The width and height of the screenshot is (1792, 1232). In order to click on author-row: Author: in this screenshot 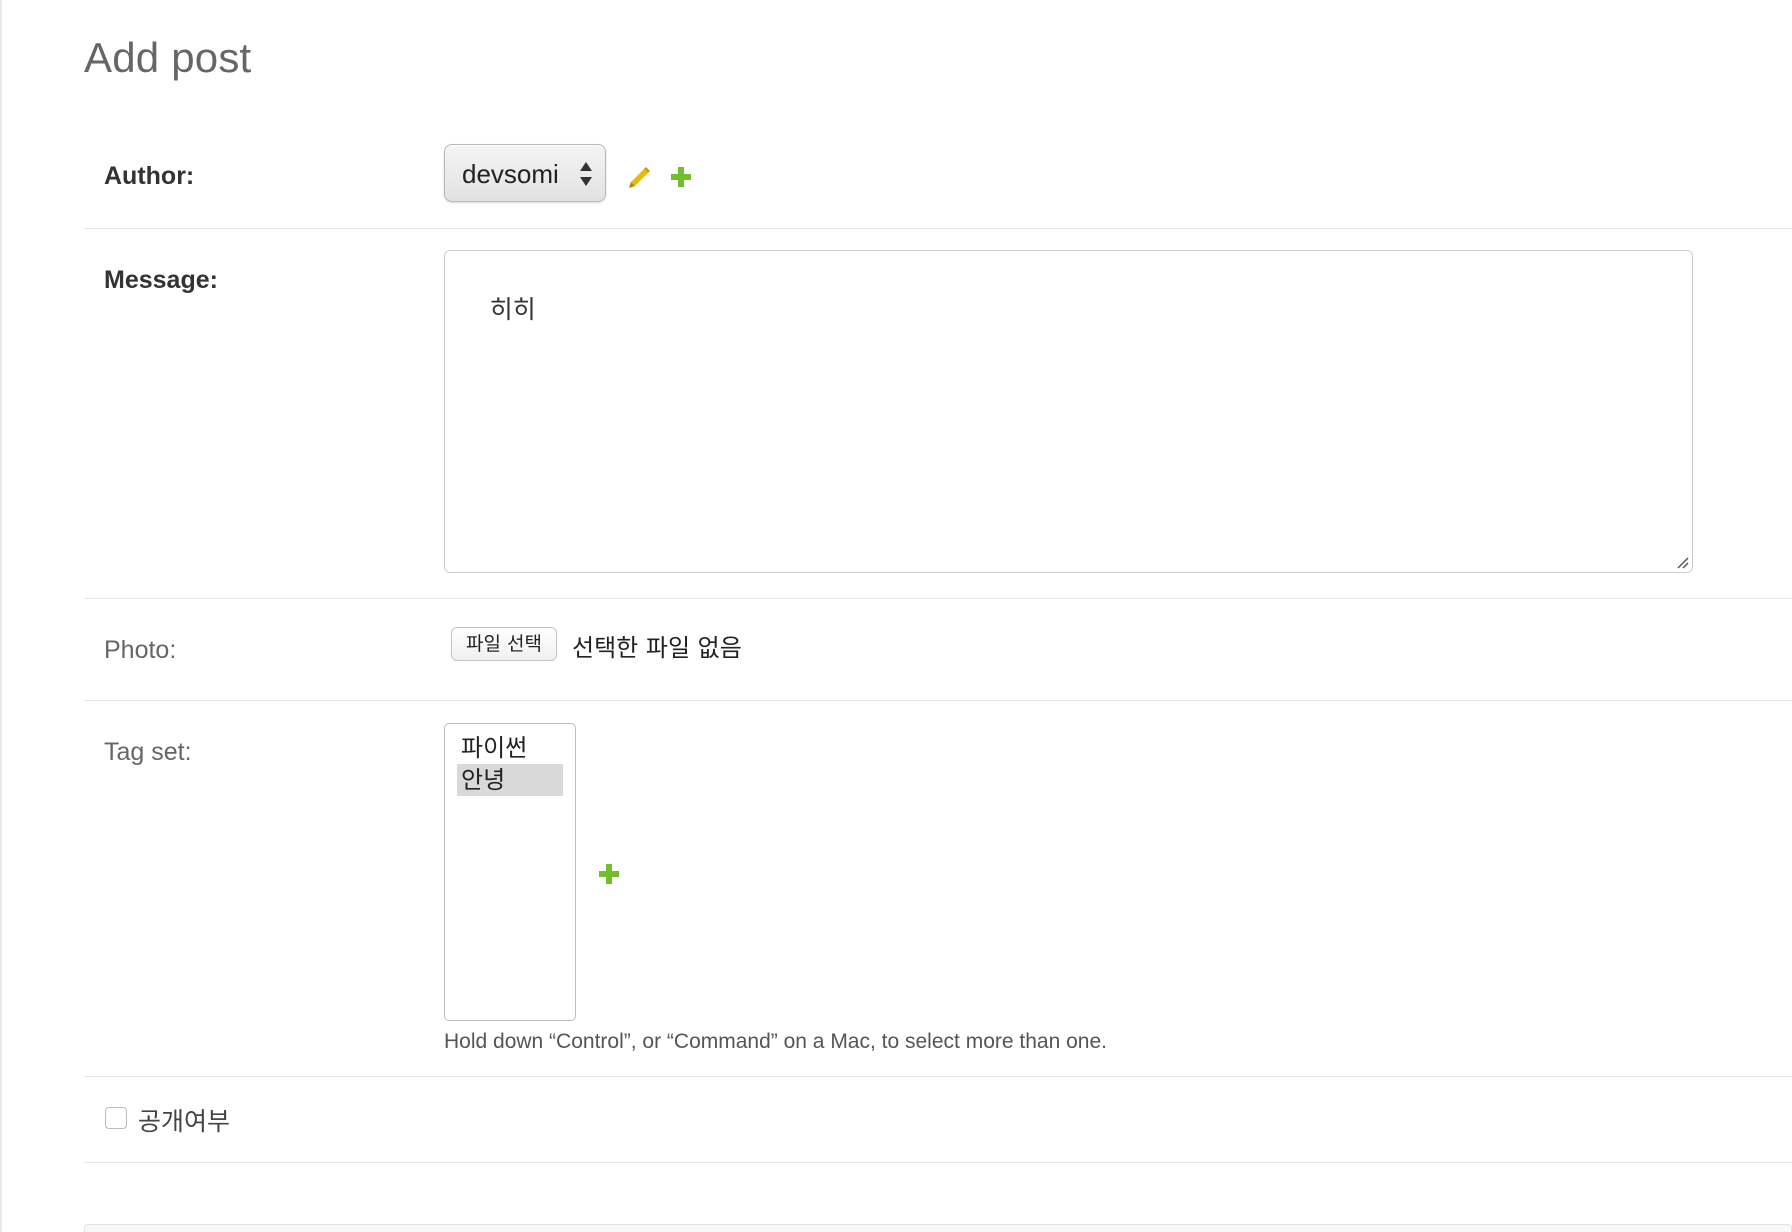, I will do `click(938, 164)`.